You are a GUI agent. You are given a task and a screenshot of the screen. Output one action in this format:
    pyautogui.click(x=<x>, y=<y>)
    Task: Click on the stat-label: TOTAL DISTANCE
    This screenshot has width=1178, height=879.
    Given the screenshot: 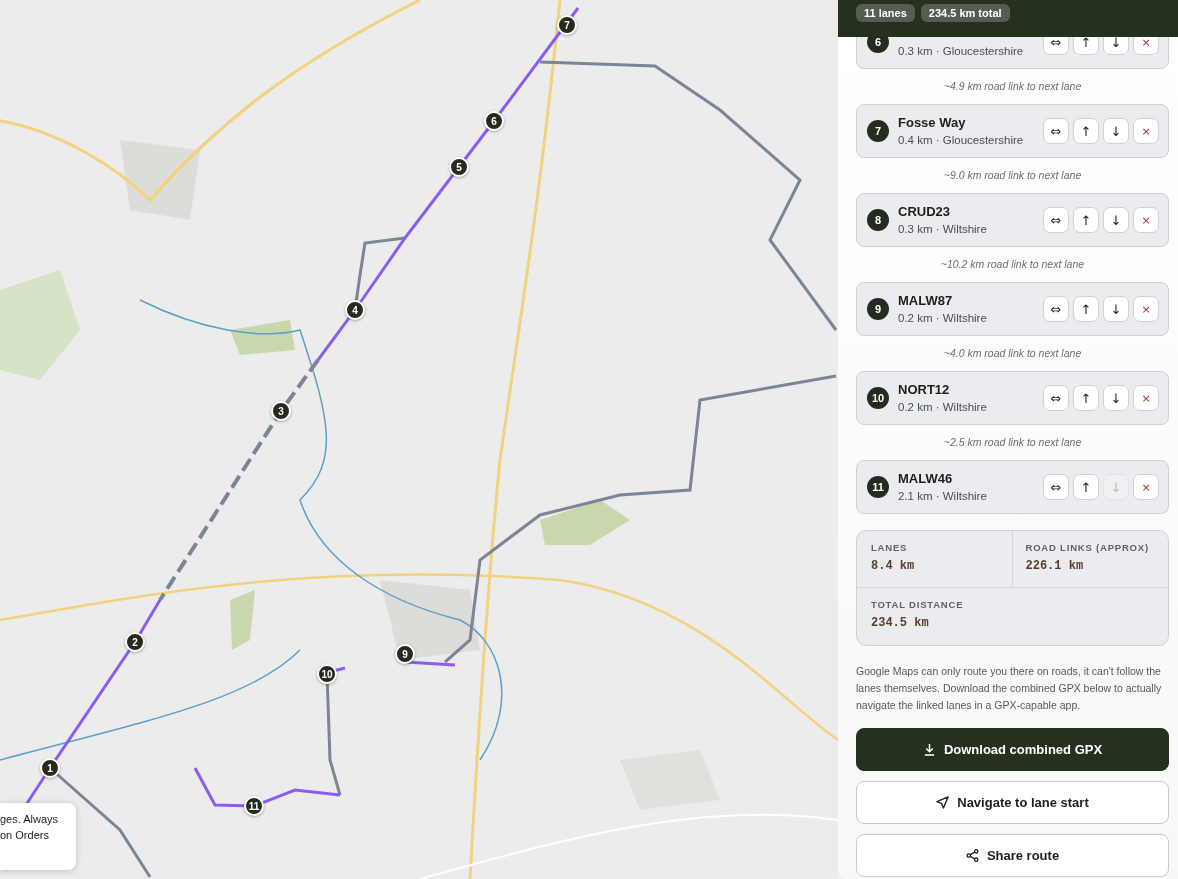 What is the action you would take?
    pyautogui.click(x=918, y=604)
    